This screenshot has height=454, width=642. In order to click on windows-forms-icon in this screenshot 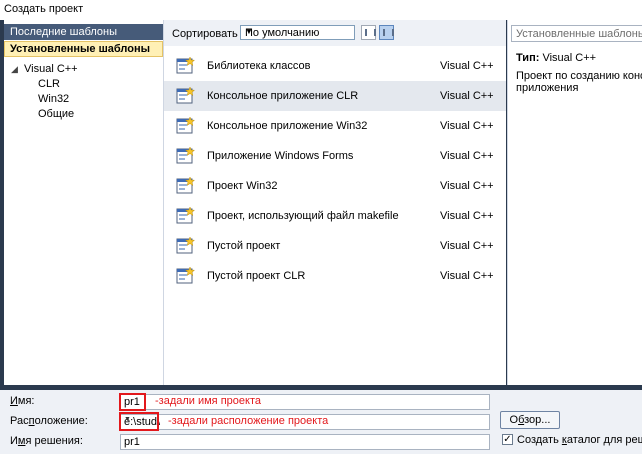, I will do `click(186, 156)`.